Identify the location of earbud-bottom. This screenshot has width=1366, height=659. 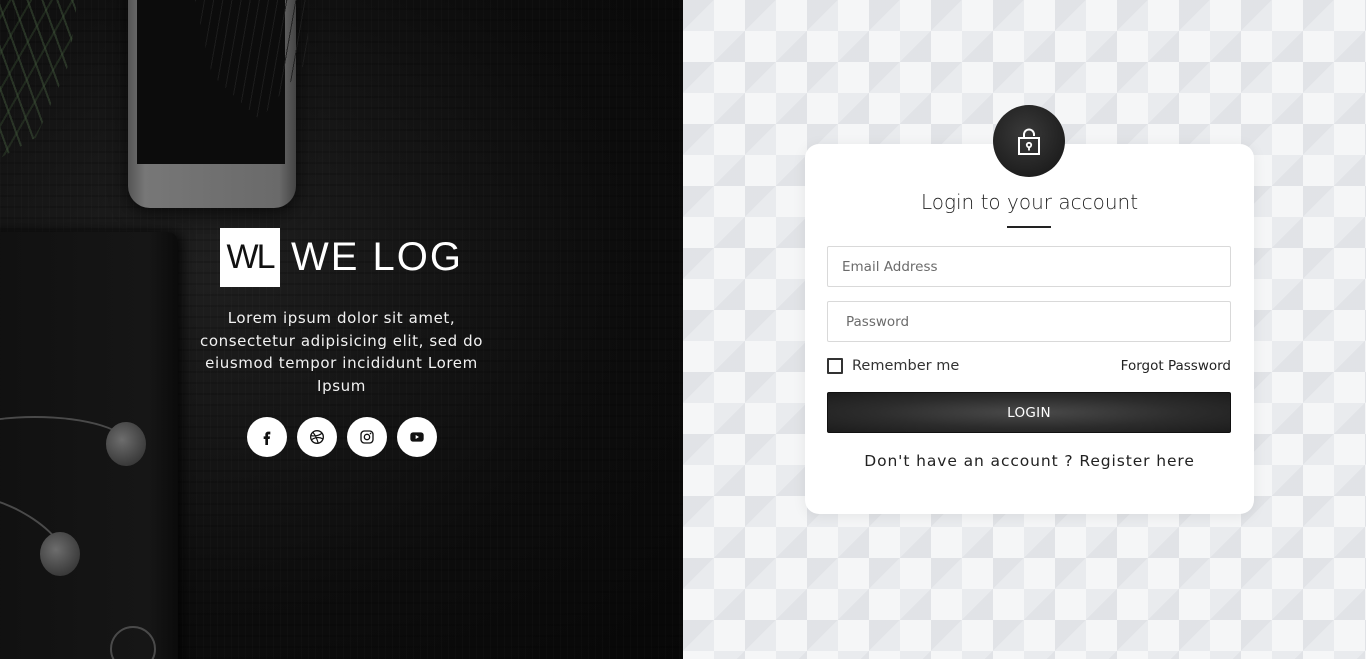
(60, 554).